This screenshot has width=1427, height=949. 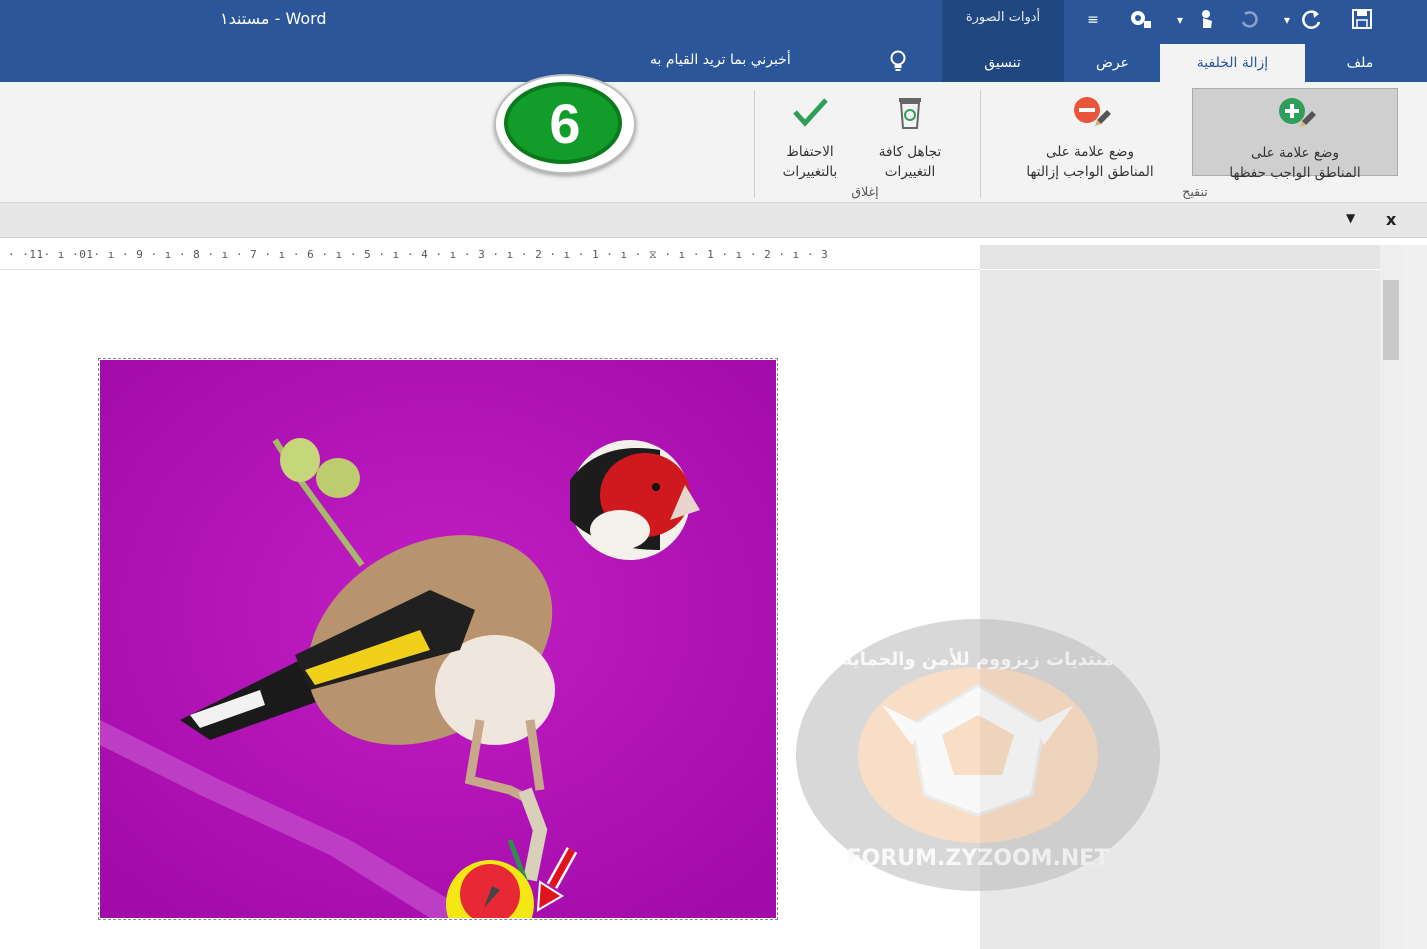 What do you see at coordinates (1287, 20) in the screenshot?
I see `redo-dropdown-icon: ▾` at bounding box center [1287, 20].